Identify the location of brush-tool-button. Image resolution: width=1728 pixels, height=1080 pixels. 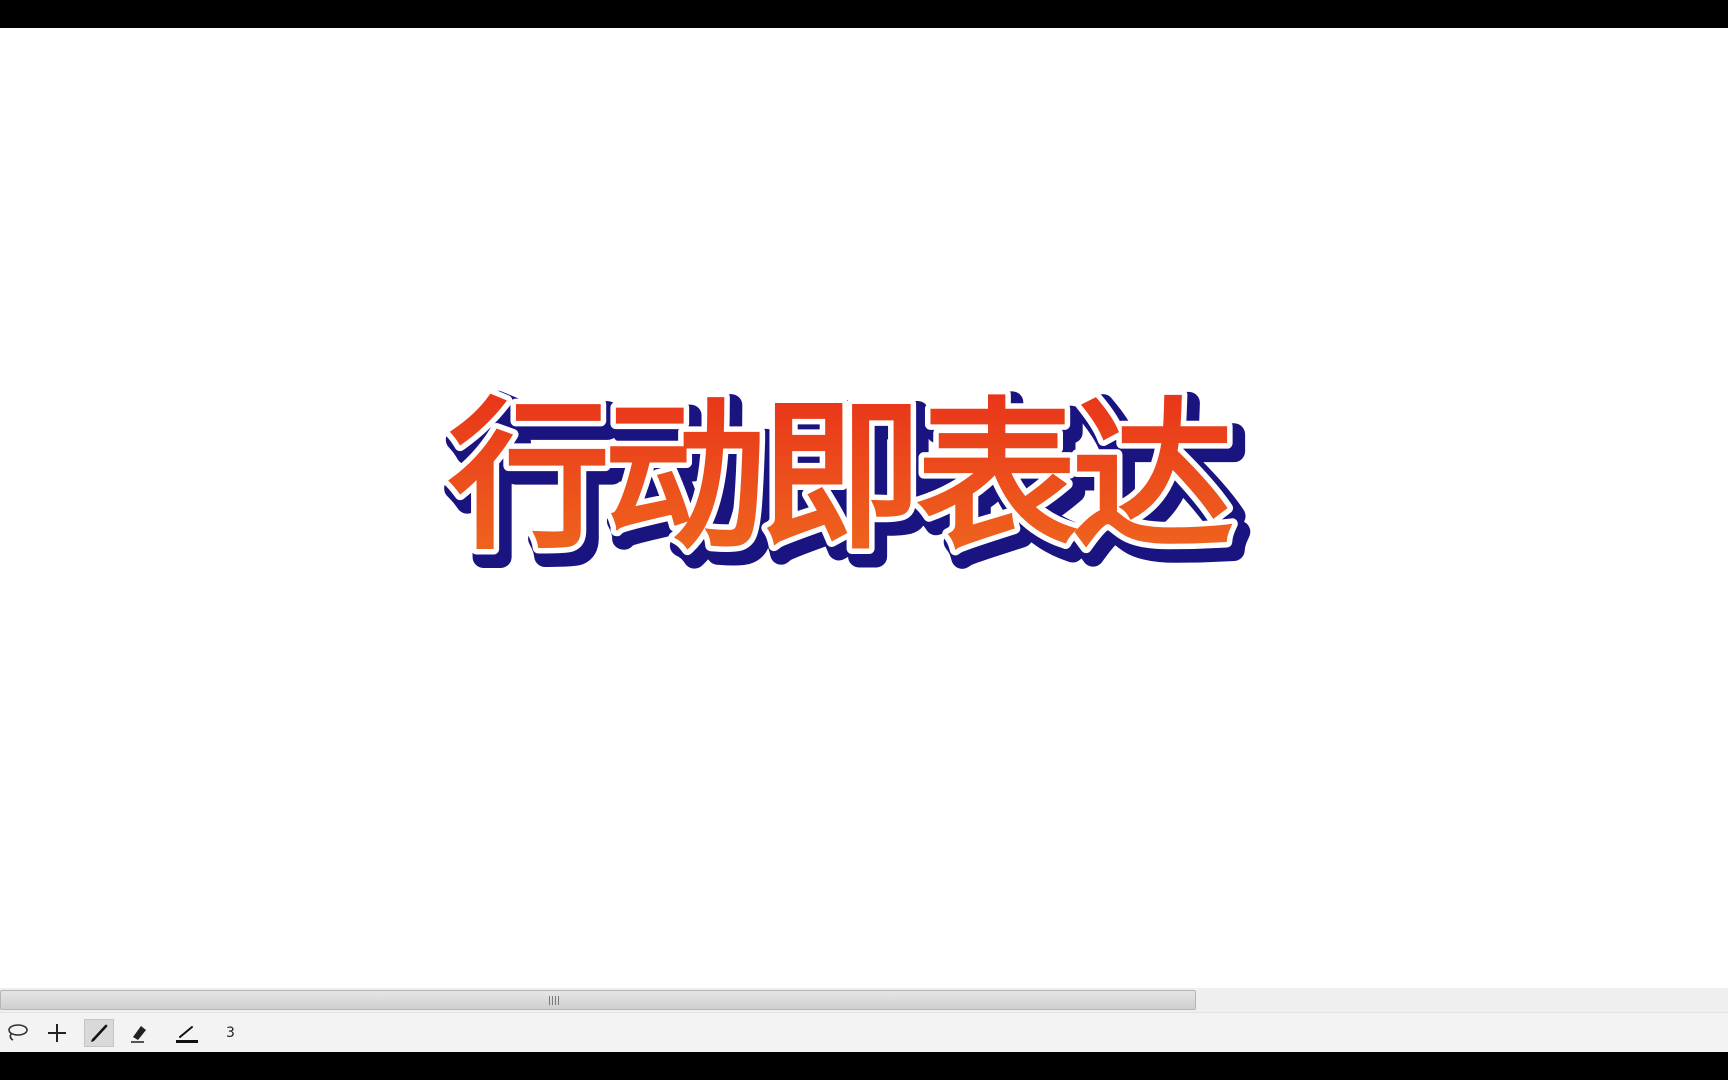
(99, 1033).